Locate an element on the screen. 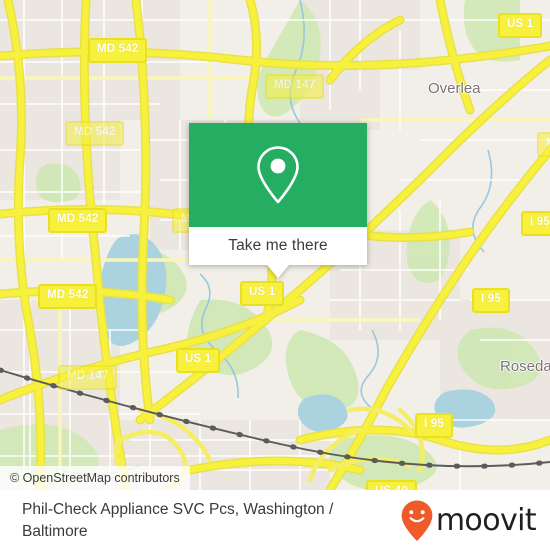 Image resolution: width=550 pixels, height=550 pixels. road-shield-md1-a: MD 1 is located at coordinates (543, 144).